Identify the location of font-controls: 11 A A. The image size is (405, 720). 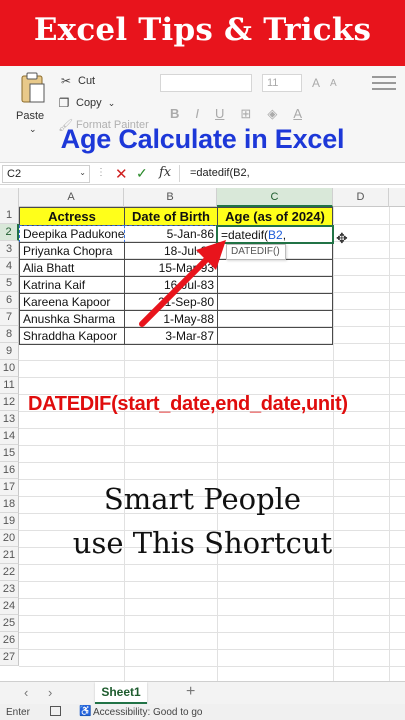
(248, 83).